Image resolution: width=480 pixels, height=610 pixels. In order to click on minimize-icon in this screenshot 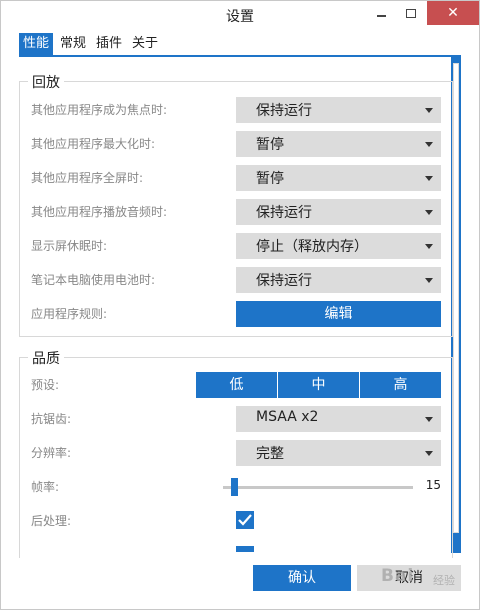, I will do `click(381, 16)`.